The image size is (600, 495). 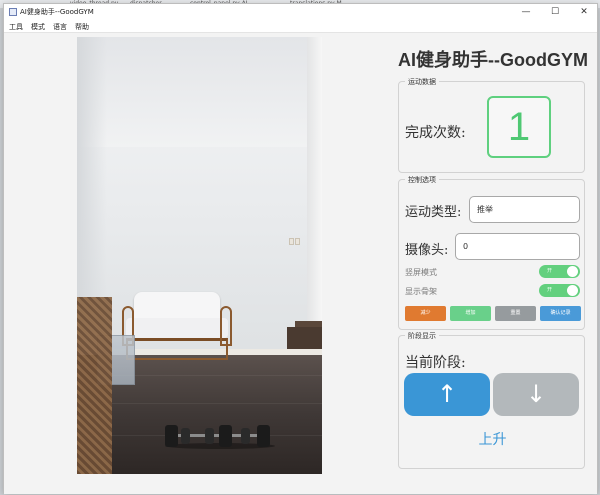 I want to click on show-skeleton-toggle: 开, so click(x=559, y=290).